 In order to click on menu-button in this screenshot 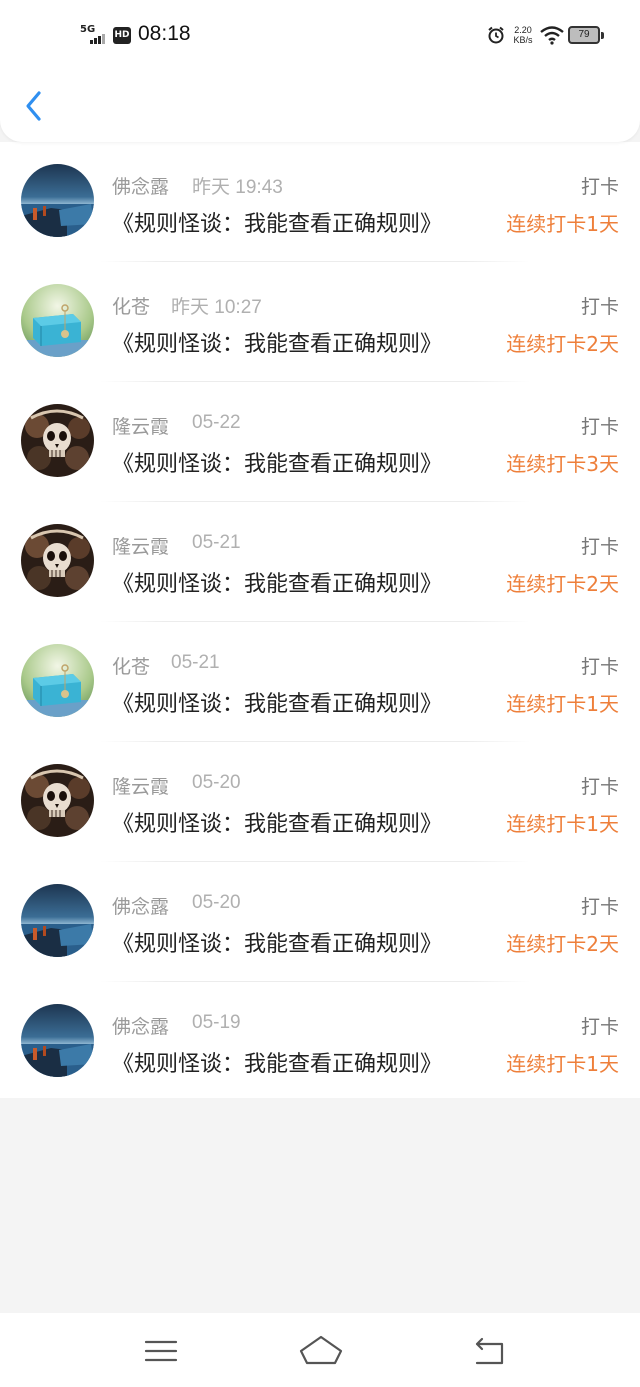, I will do `click(161, 1351)`.